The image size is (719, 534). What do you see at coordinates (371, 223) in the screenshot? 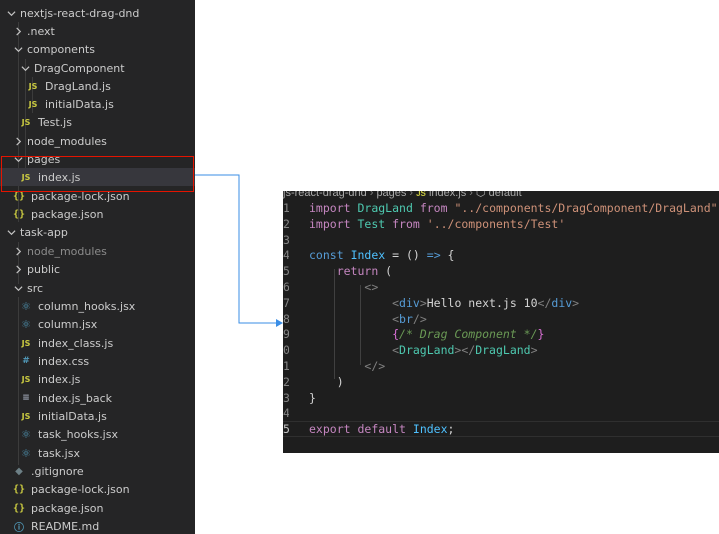
I see `code-token: Test` at bounding box center [371, 223].